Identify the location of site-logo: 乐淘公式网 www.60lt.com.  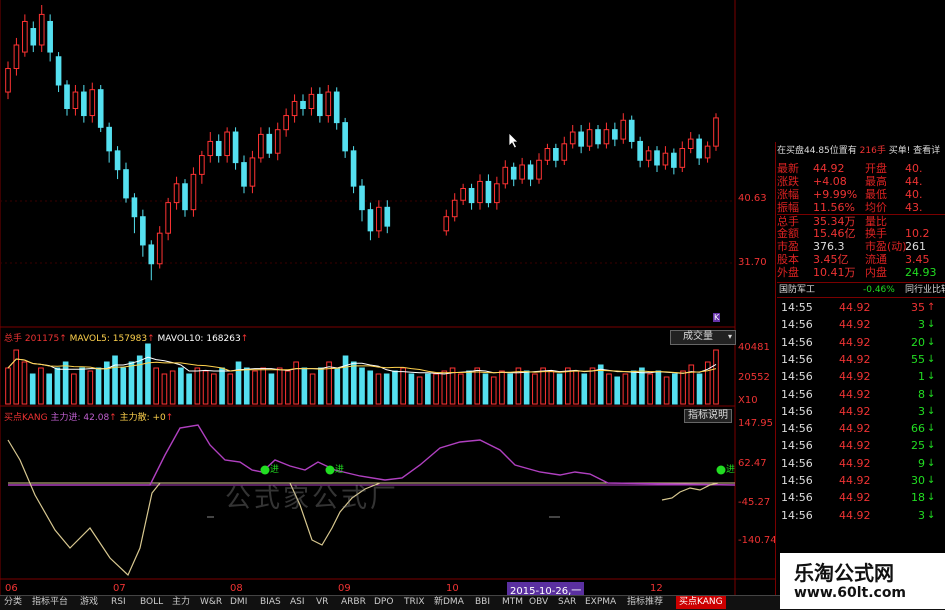
(862, 581).